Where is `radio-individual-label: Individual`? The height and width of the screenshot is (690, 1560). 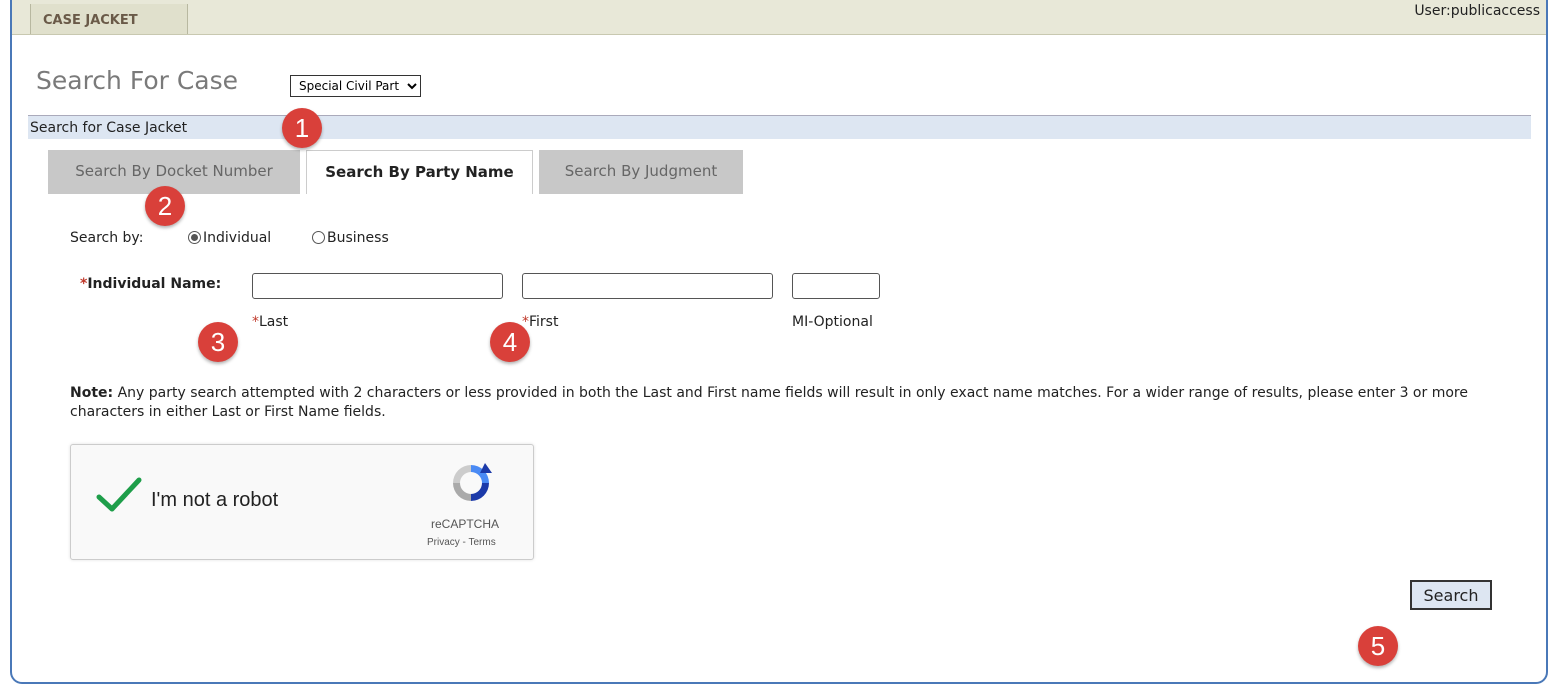
radio-individual-label: Individual is located at coordinates (237, 238).